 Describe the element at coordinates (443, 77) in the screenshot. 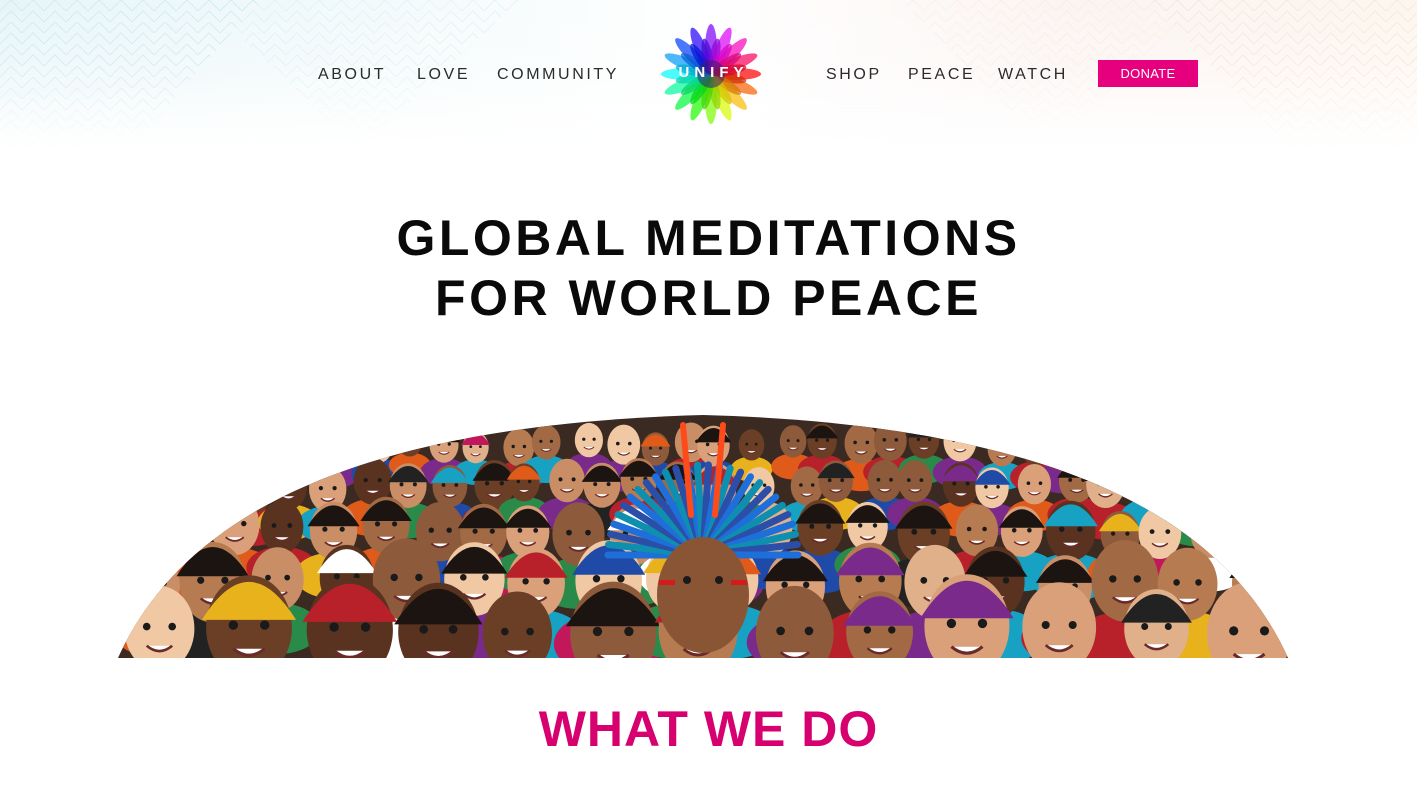

I see `nav-love: LOVE` at that location.